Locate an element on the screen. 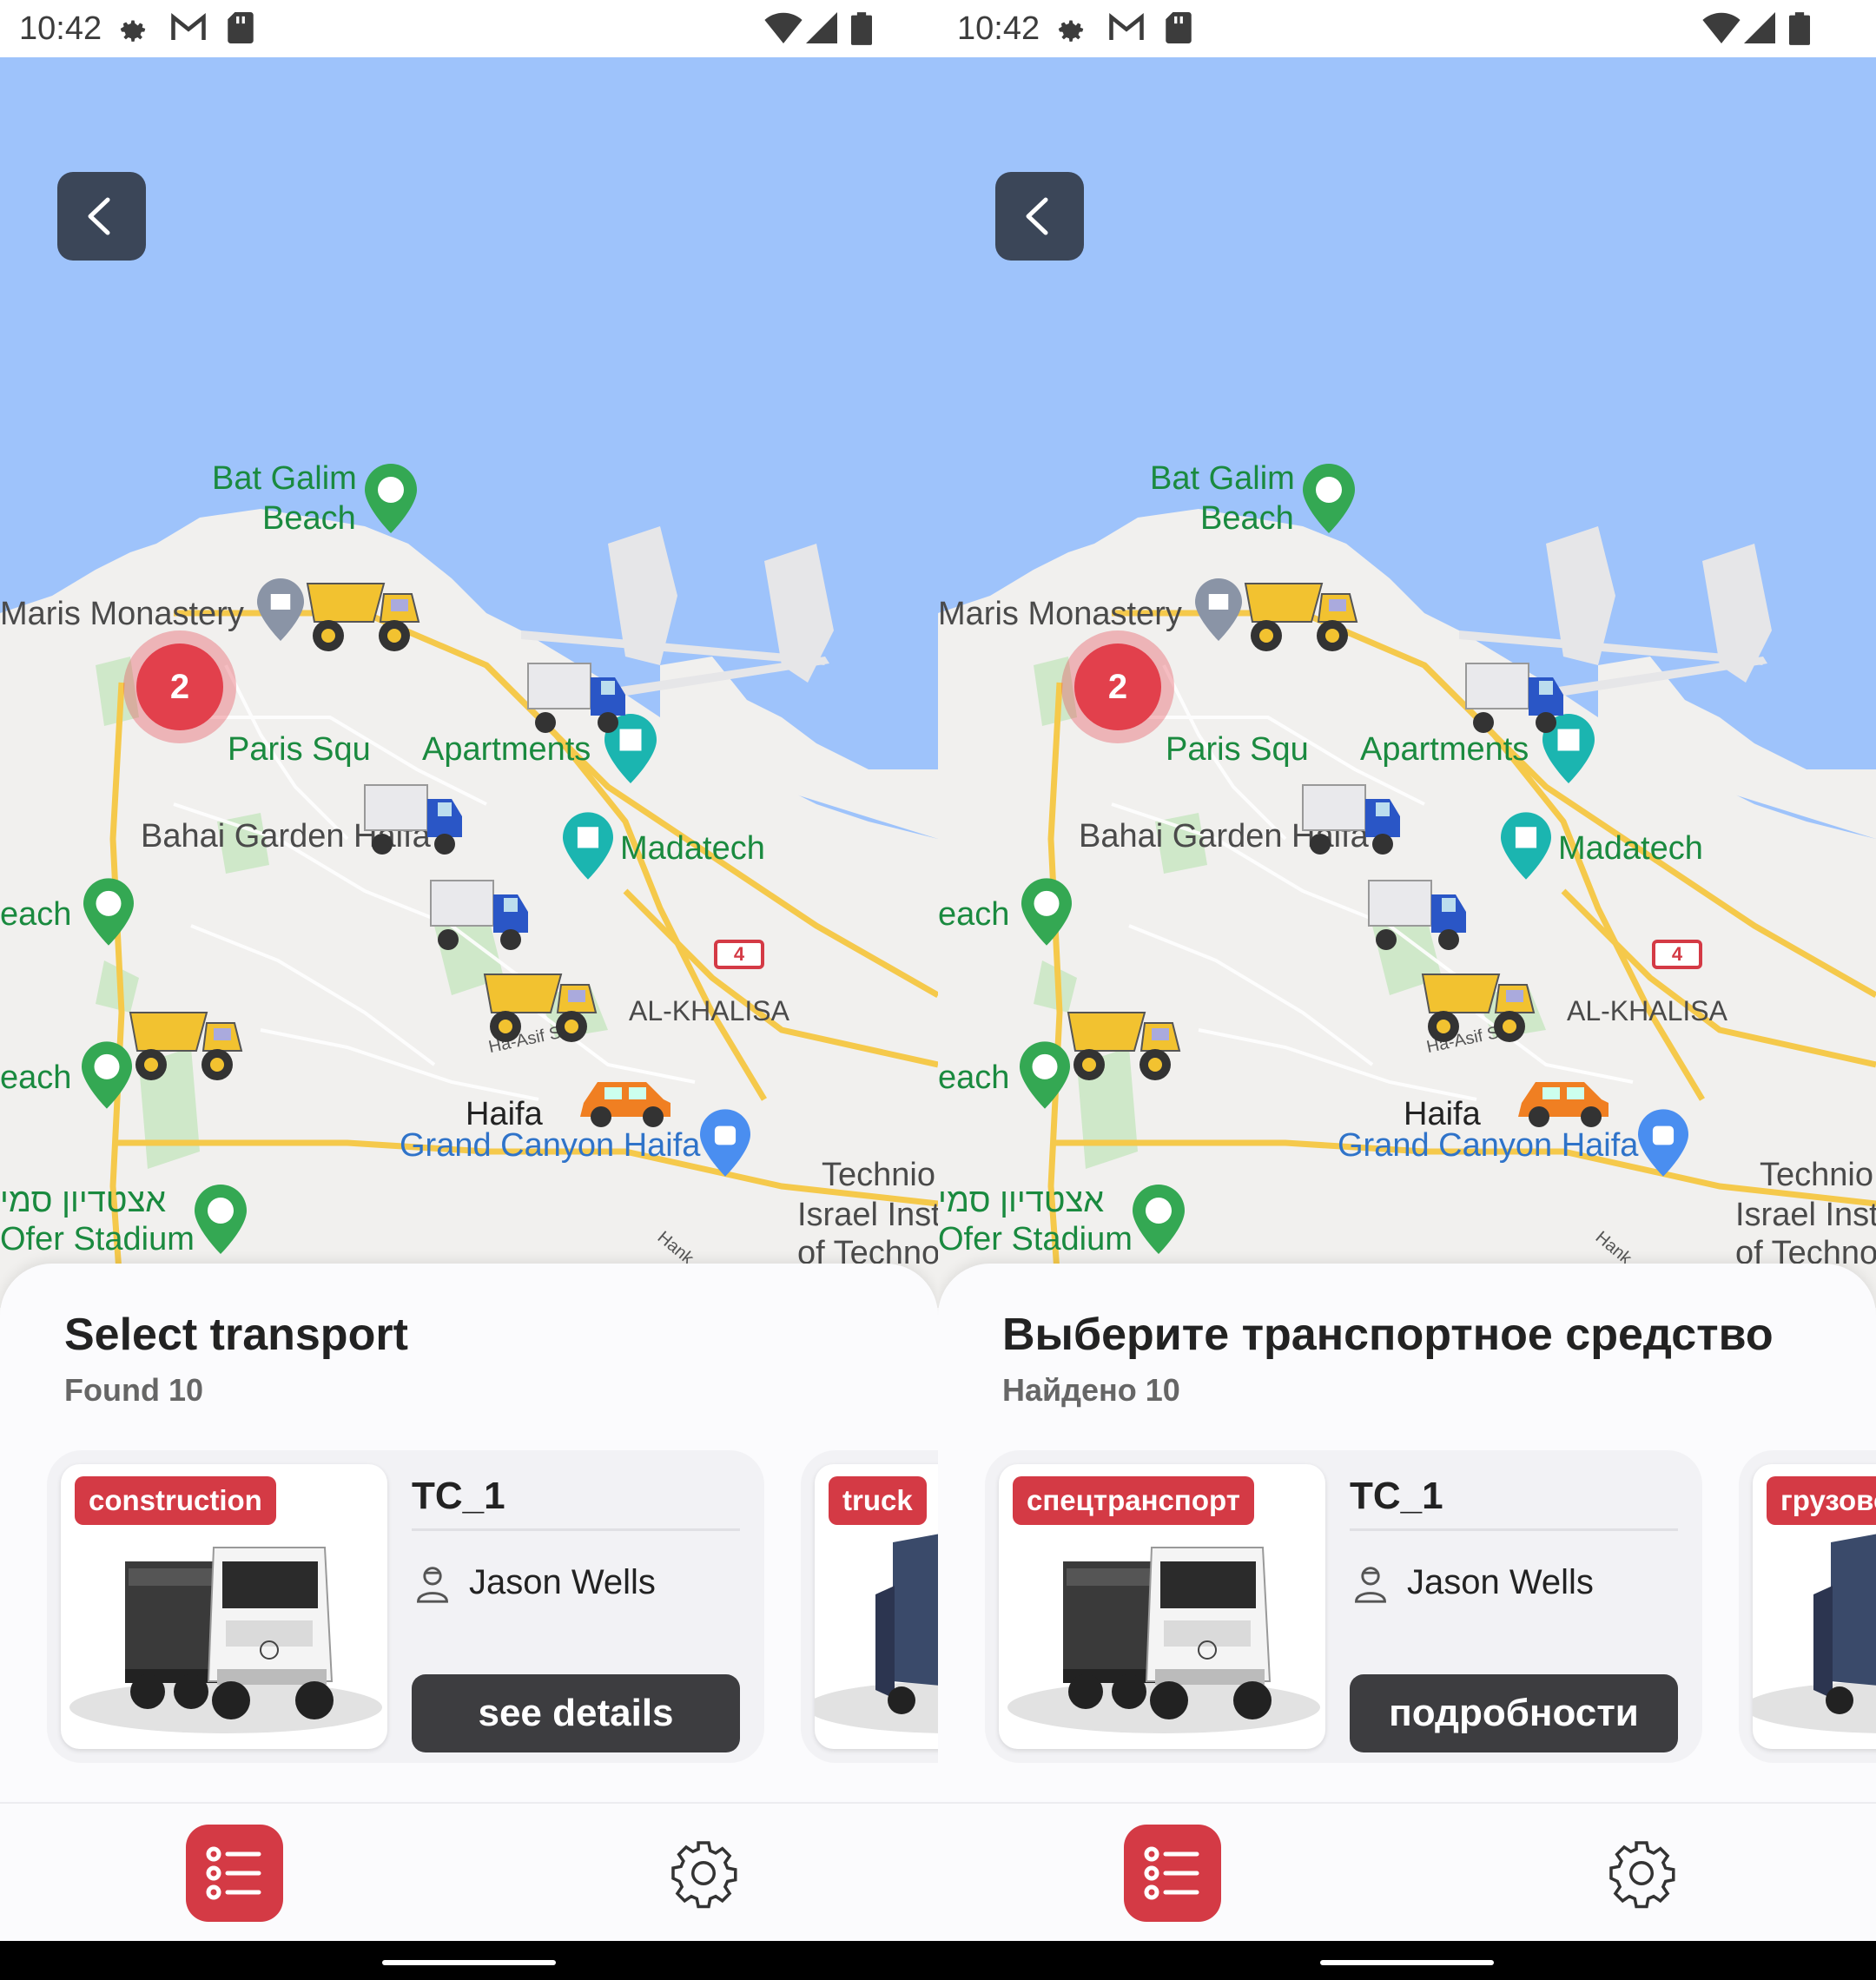 The image size is (1876, 1980). map-label-technion-1: Technio is located at coordinates (878, 1175).